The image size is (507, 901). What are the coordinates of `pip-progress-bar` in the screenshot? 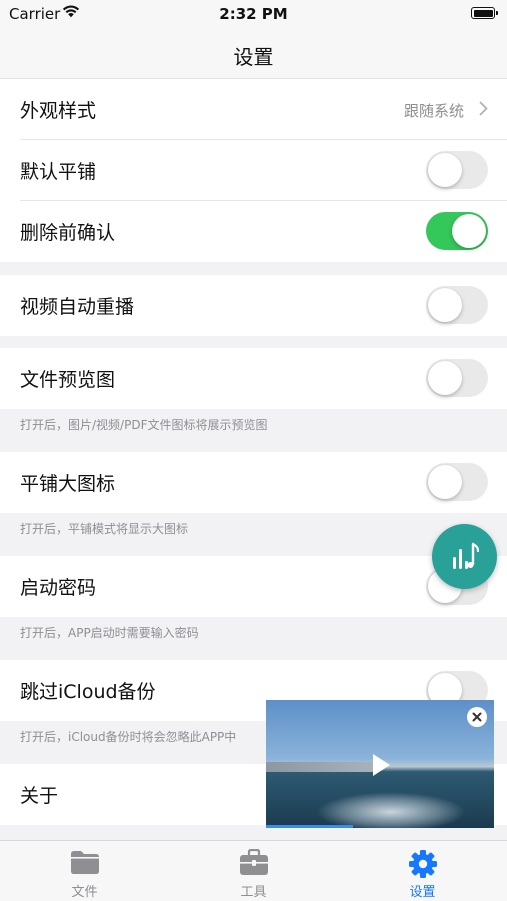 It's located at (309, 826).